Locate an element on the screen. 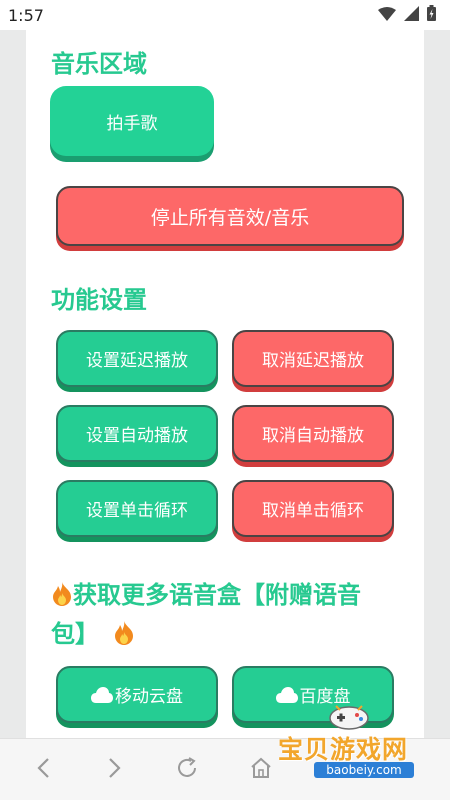  cloud-icon is located at coordinates (102, 694).